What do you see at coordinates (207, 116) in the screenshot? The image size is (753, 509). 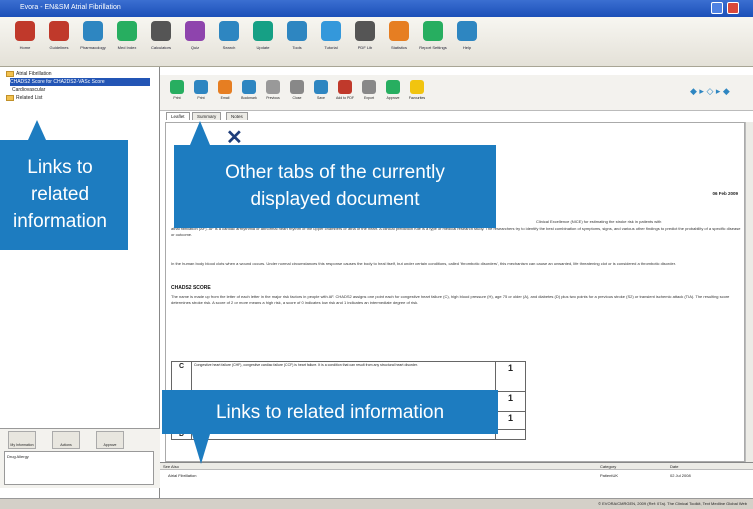 I see `tab-summary: Summary` at bounding box center [207, 116].